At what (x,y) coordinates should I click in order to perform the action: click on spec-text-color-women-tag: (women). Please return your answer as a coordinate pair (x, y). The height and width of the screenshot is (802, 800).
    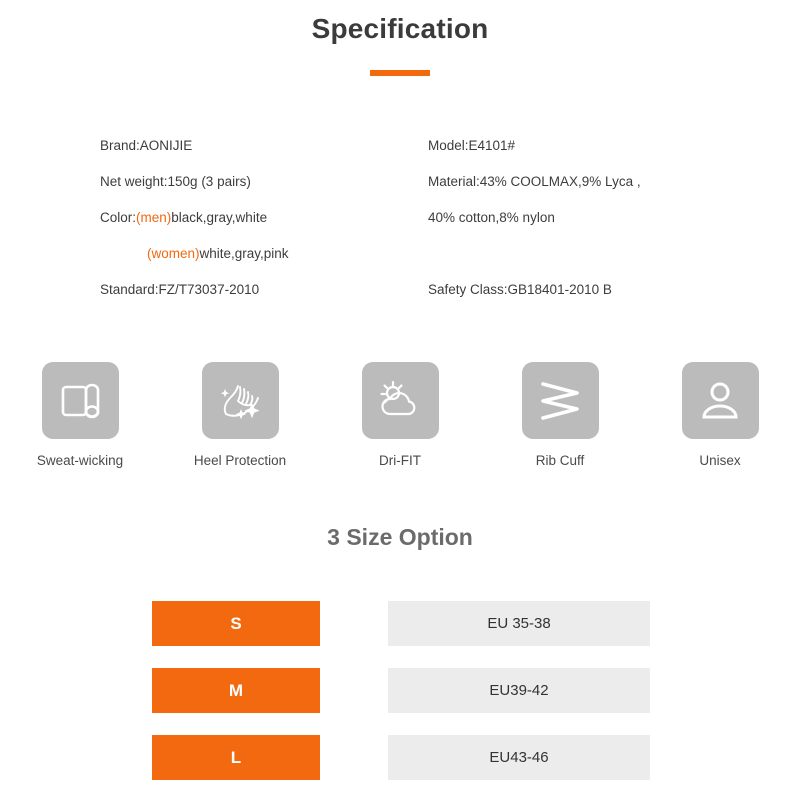
    Looking at the image, I should click on (173, 253).